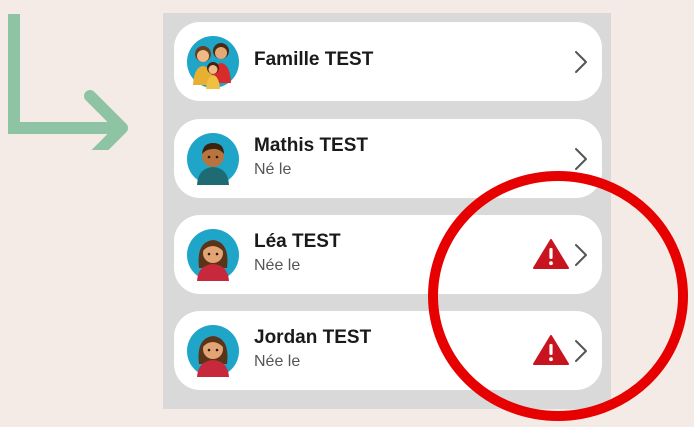 This screenshot has width=694, height=427. Describe the element at coordinates (388, 61) in the screenshot. I see `list-item-famille: Famille TEST` at that location.